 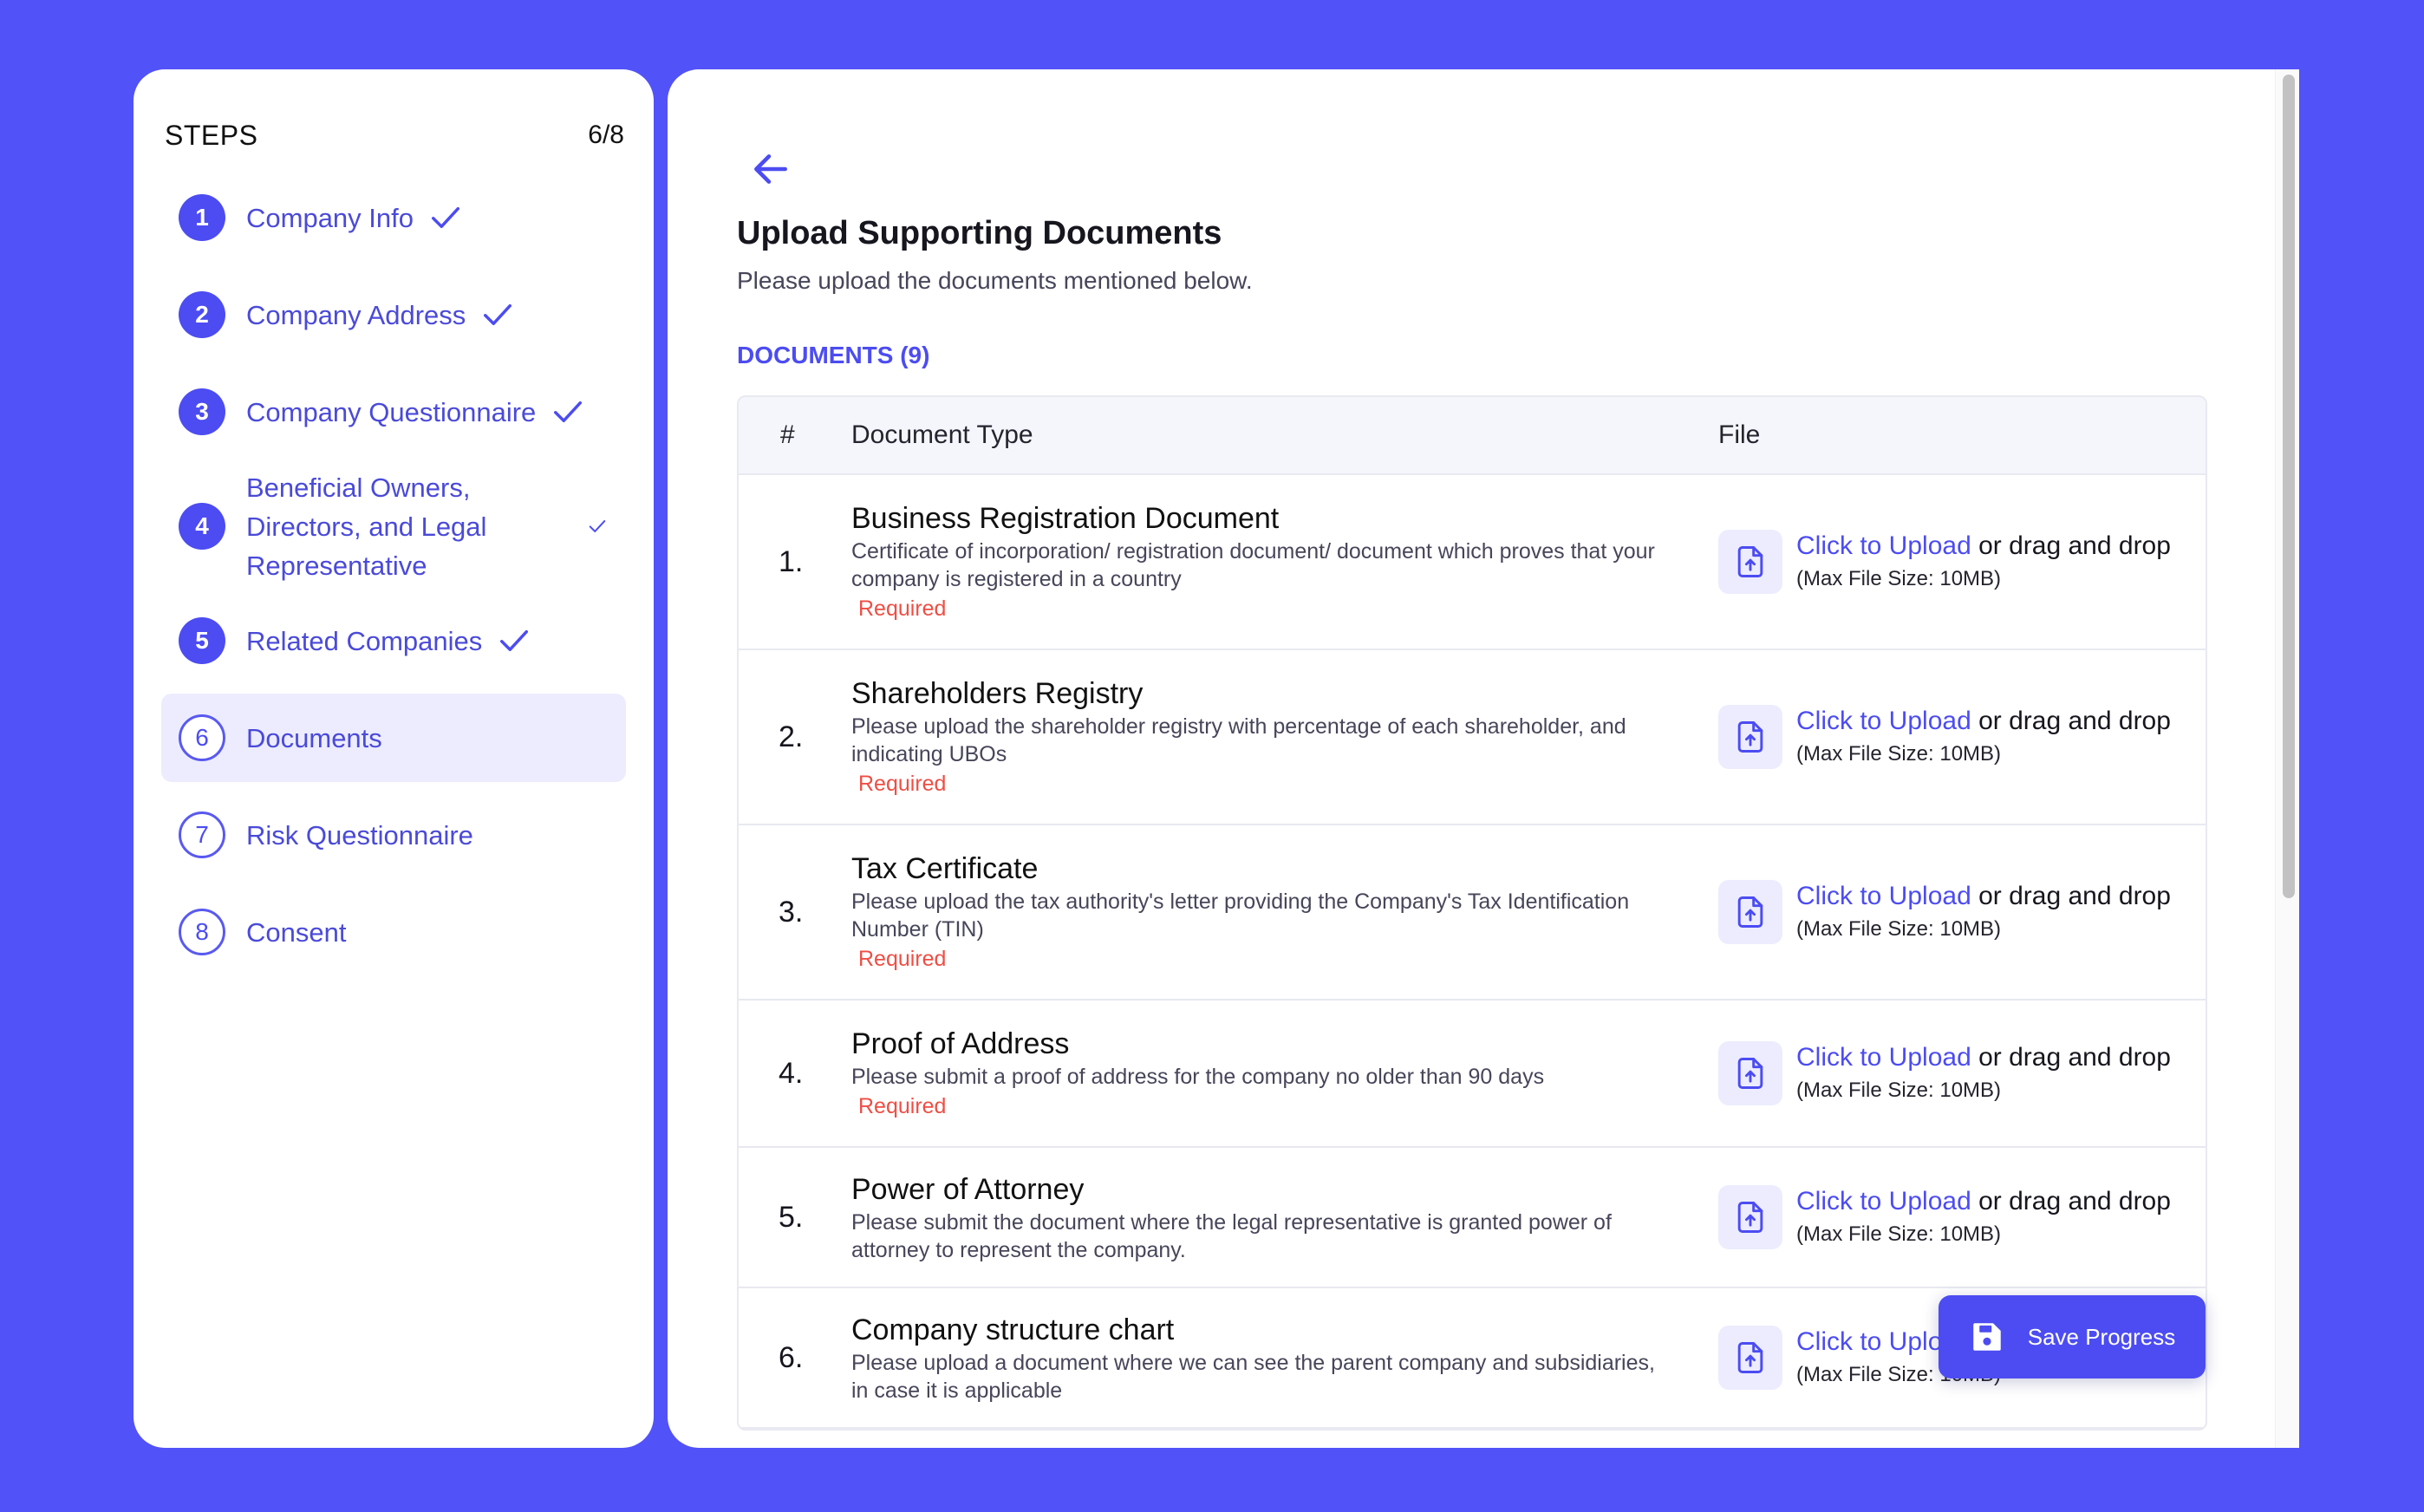 What do you see at coordinates (202, 217) in the screenshot?
I see `step-number-badge: 1` at bounding box center [202, 217].